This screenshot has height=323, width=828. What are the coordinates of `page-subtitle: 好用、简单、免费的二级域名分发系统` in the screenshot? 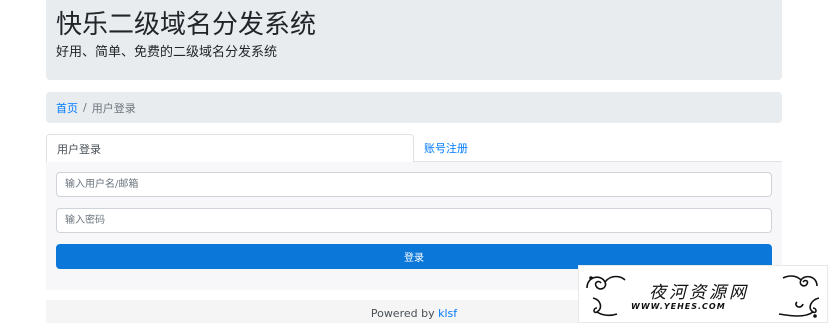 It's located at (167, 52).